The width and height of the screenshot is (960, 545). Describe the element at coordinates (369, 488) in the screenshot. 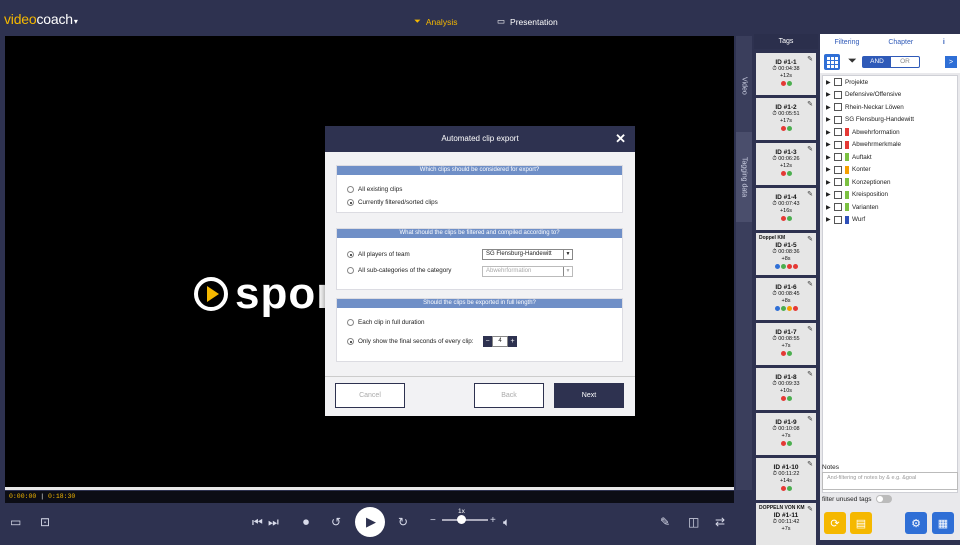

I see `seek-bar` at that location.